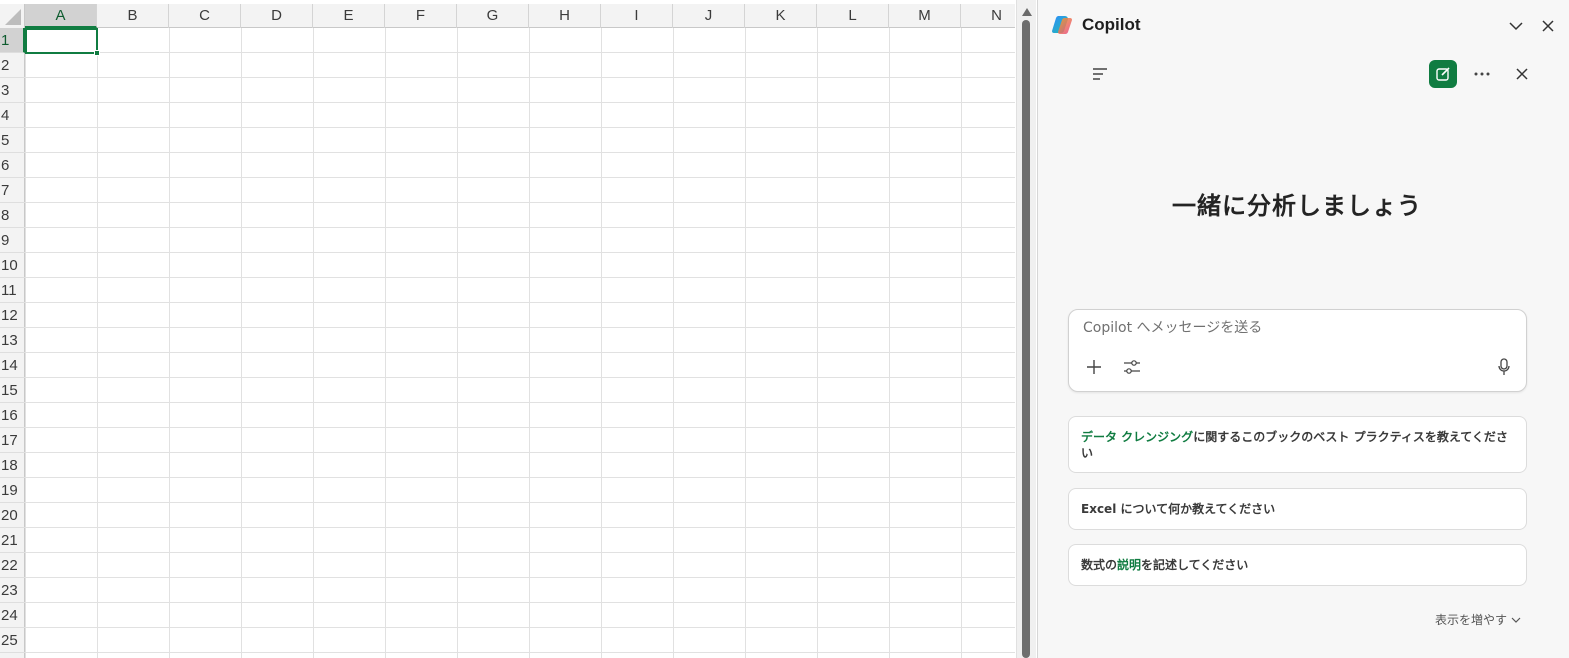 Image resolution: width=1569 pixels, height=658 pixels. I want to click on row-header-25: 25, so click(12, 640).